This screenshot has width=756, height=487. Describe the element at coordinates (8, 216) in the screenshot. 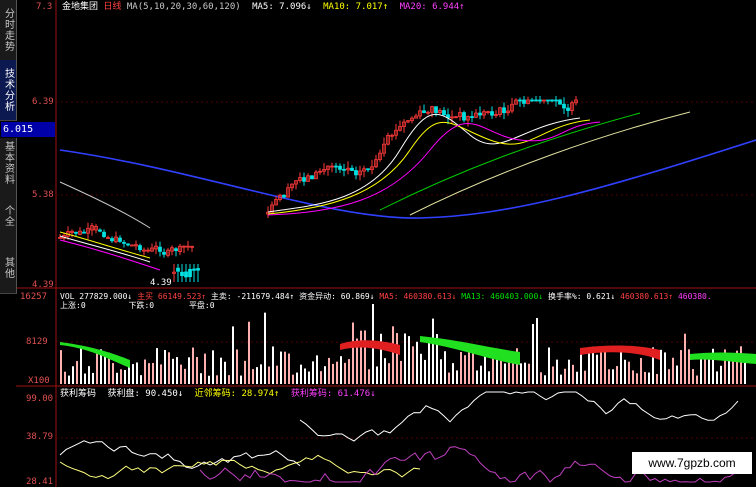

I see `tab-all: 个全` at that location.